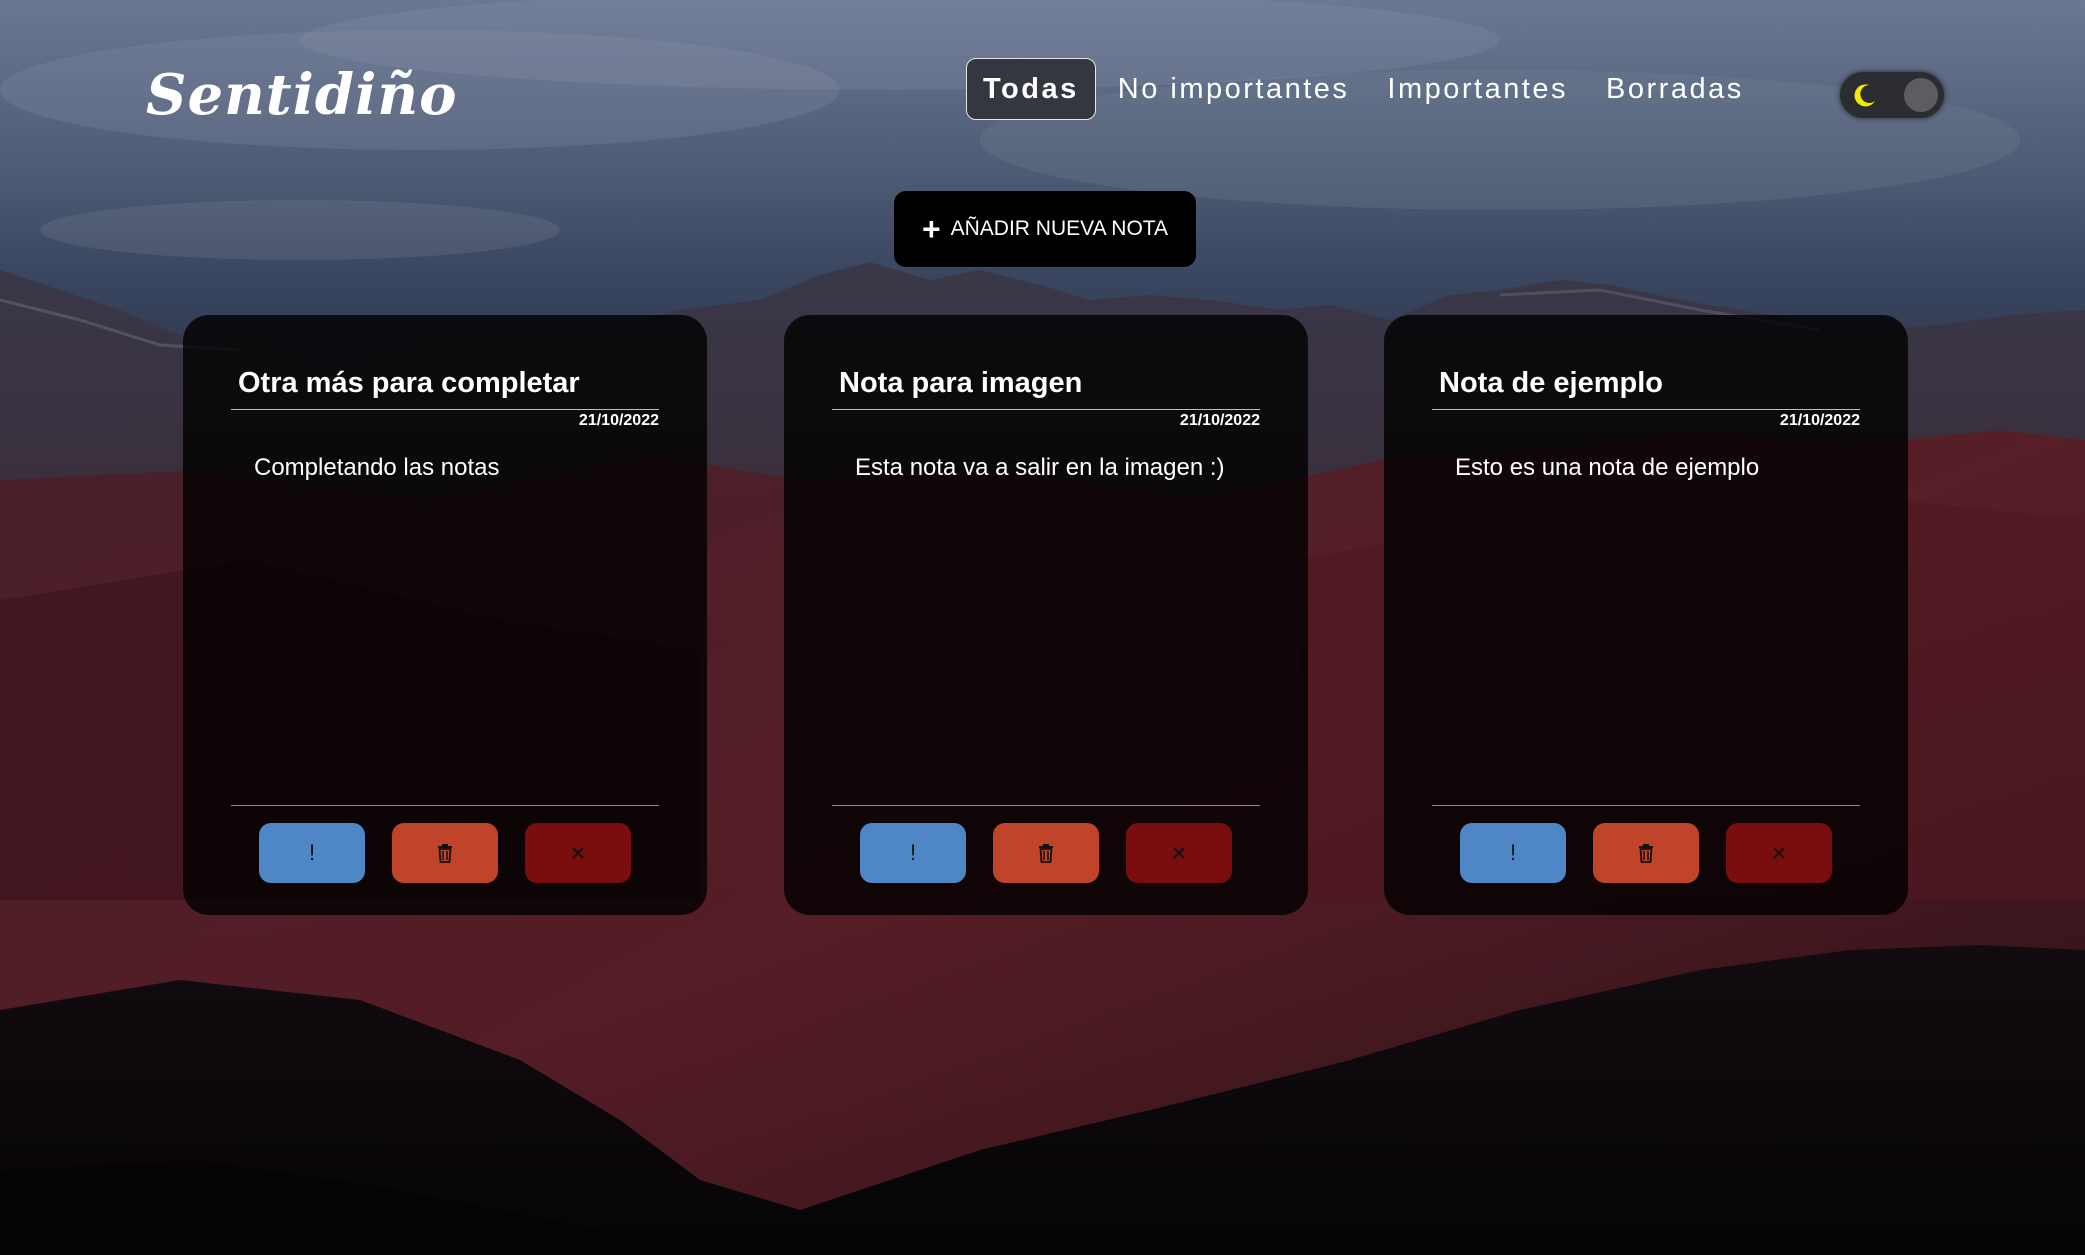  Describe the element at coordinates (301, 95) in the screenshot. I see `app-logo: Sentidiño` at that location.